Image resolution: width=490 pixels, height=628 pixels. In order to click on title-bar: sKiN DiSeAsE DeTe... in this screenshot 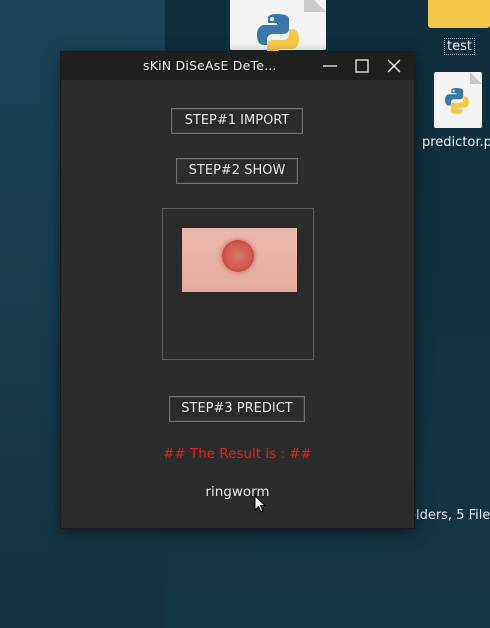, I will do `click(237, 66)`.